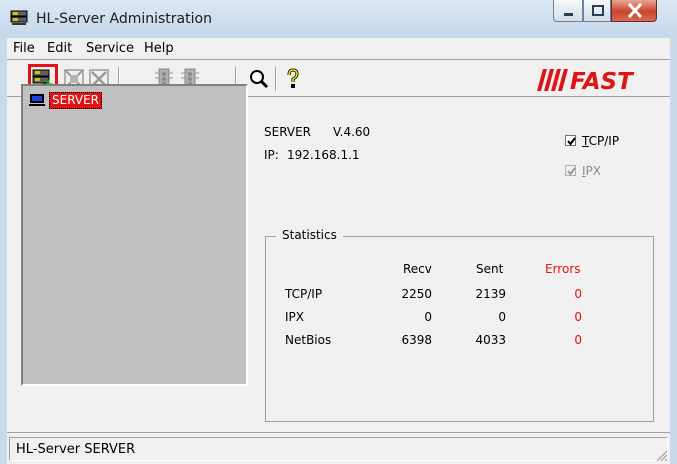 This screenshot has width=677, height=464. What do you see at coordinates (271, 155) in the screenshot?
I see `ip-label: IP:` at bounding box center [271, 155].